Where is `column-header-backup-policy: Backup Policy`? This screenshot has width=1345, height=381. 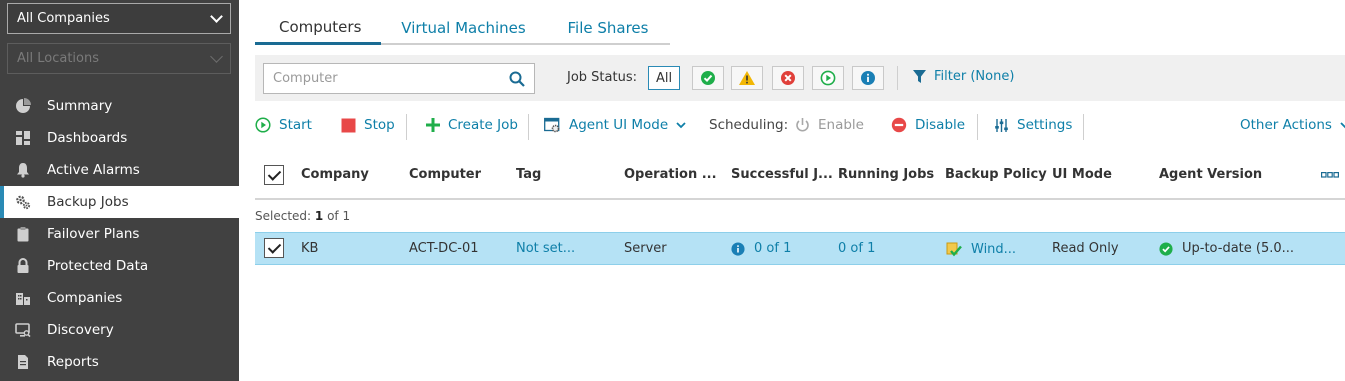
column-header-backup-policy: Backup Policy is located at coordinates (996, 174).